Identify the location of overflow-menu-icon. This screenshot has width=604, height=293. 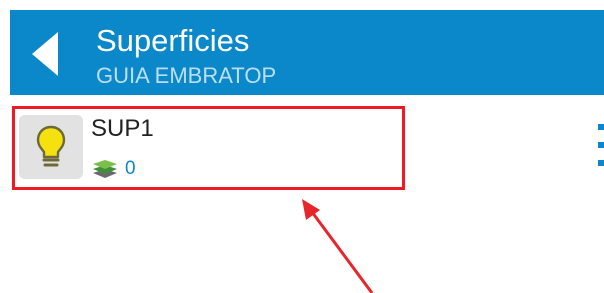
(601, 154).